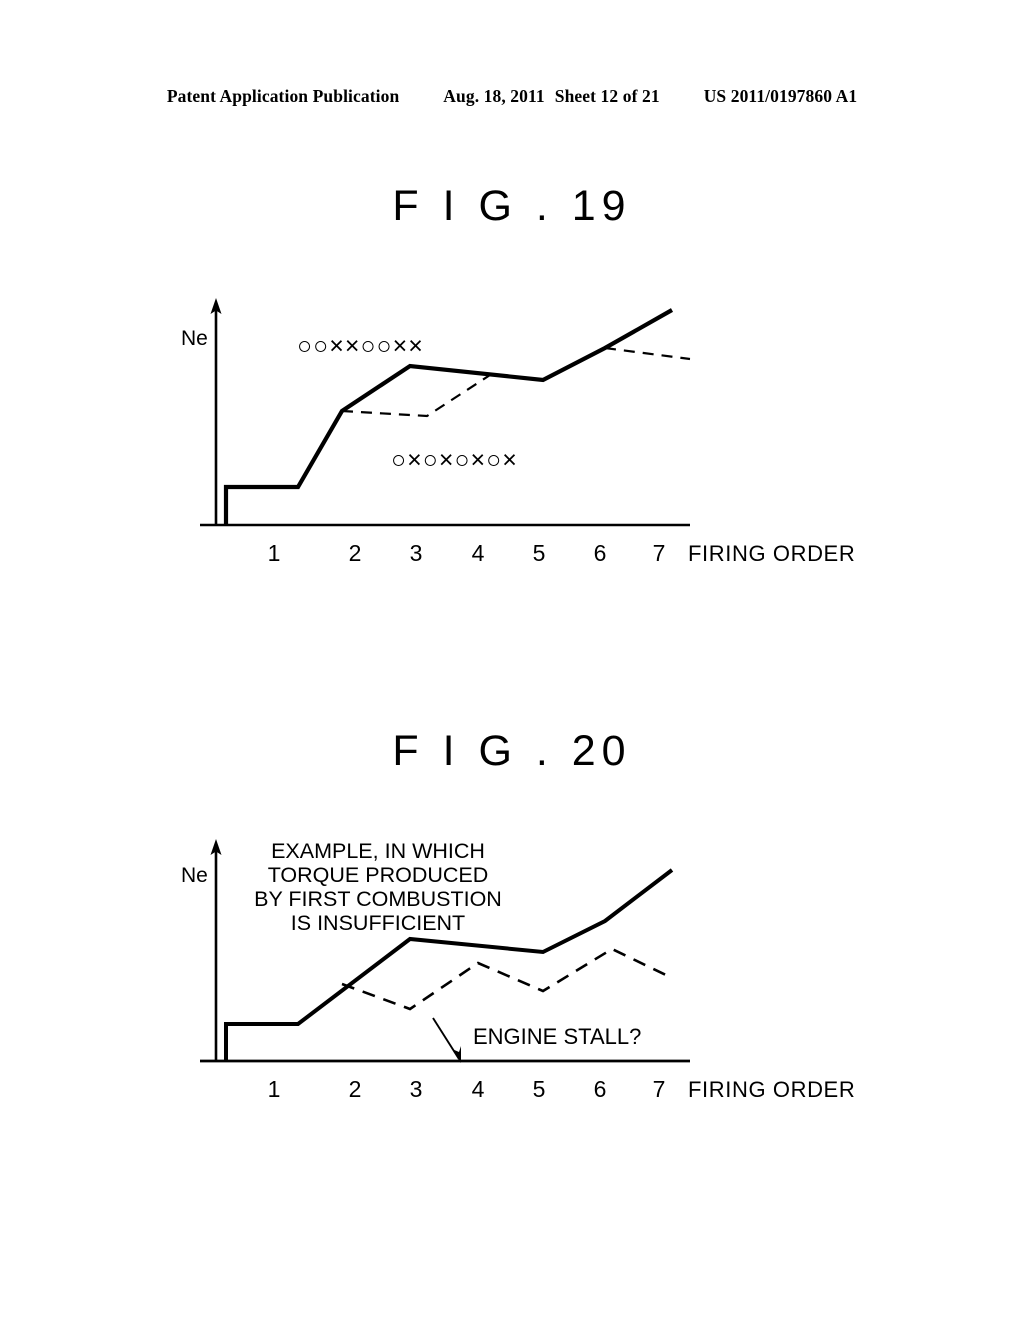  I want to click on figure-19-tick-7: 7, so click(659, 553).